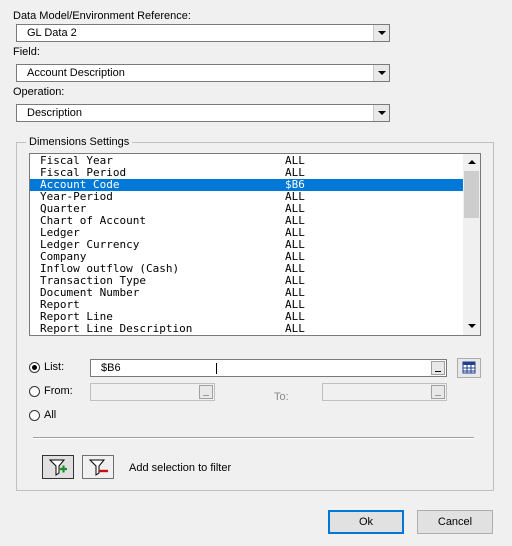 This screenshot has height=546, width=512. I want to click on dimension-row: Document Number ALL, so click(246, 293).